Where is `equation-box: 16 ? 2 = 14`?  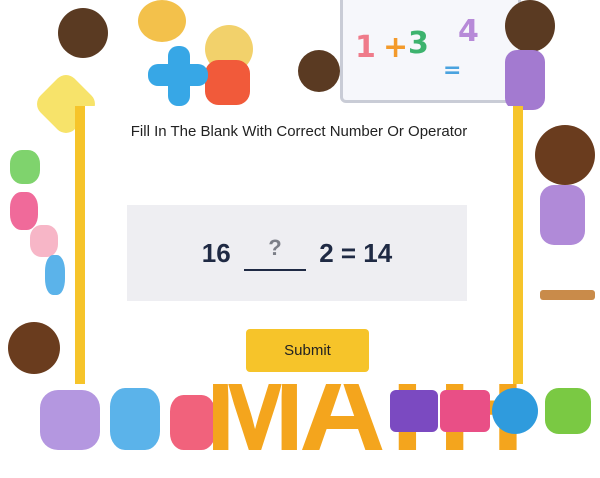 equation-box: 16 ? 2 = 14 is located at coordinates (297, 253).